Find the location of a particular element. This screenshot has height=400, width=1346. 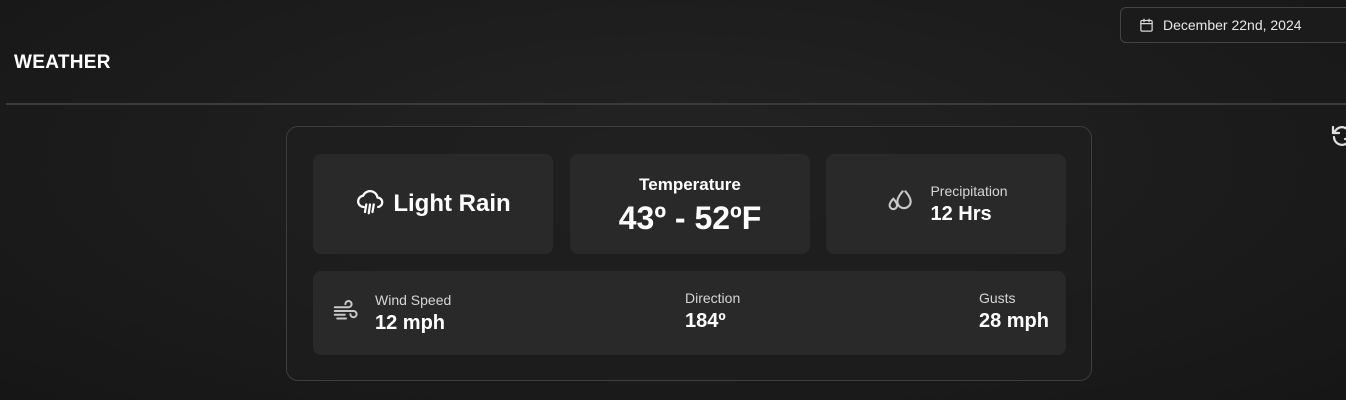

precipitation-value: 12 Hrs is located at coordinates (961, 213).